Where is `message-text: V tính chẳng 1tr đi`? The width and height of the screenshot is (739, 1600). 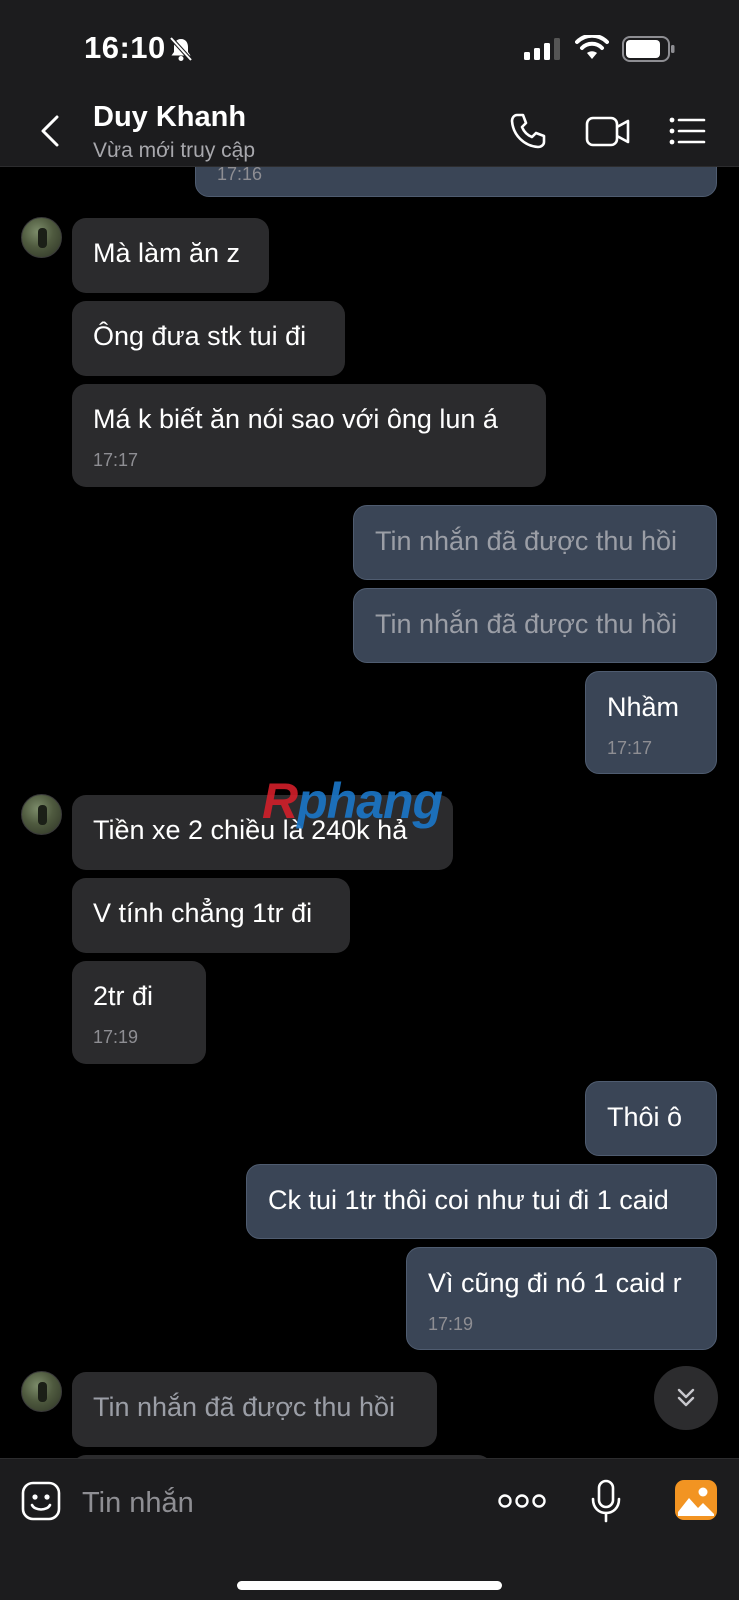
message-text: V tính chẳng 1tr đi is located at coordinates (203, 913).